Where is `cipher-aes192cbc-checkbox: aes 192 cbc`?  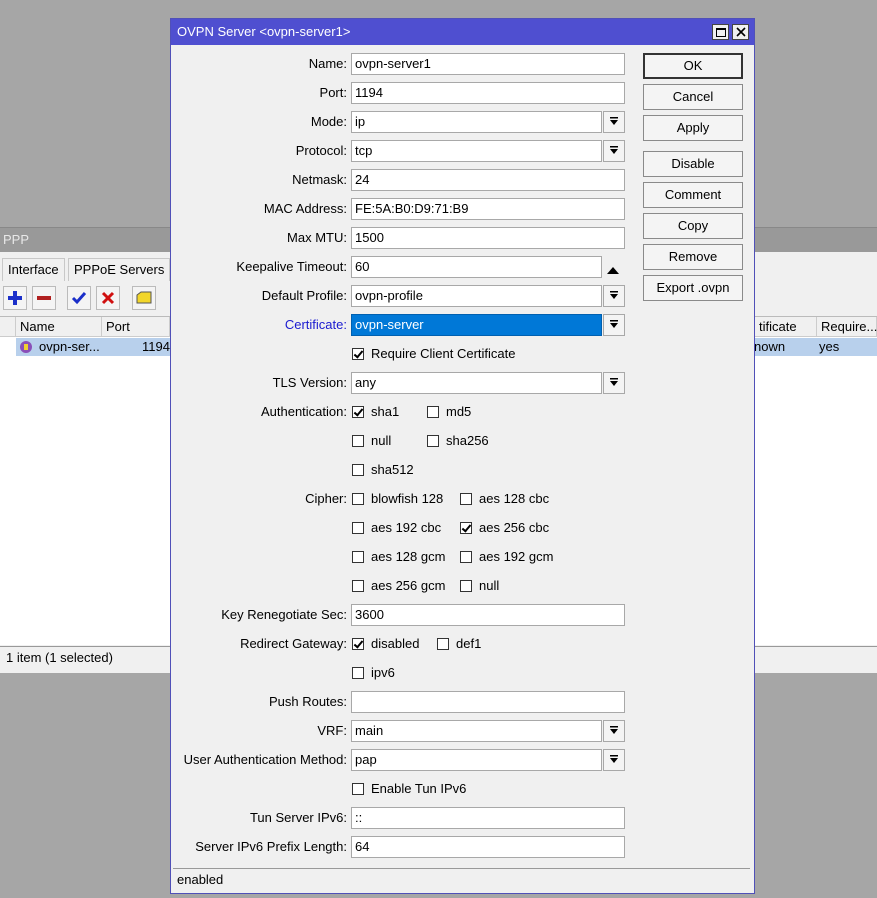 cipher-aes192cbc-checkbox: aes 192 cbc is located at coordinates (396, 528).